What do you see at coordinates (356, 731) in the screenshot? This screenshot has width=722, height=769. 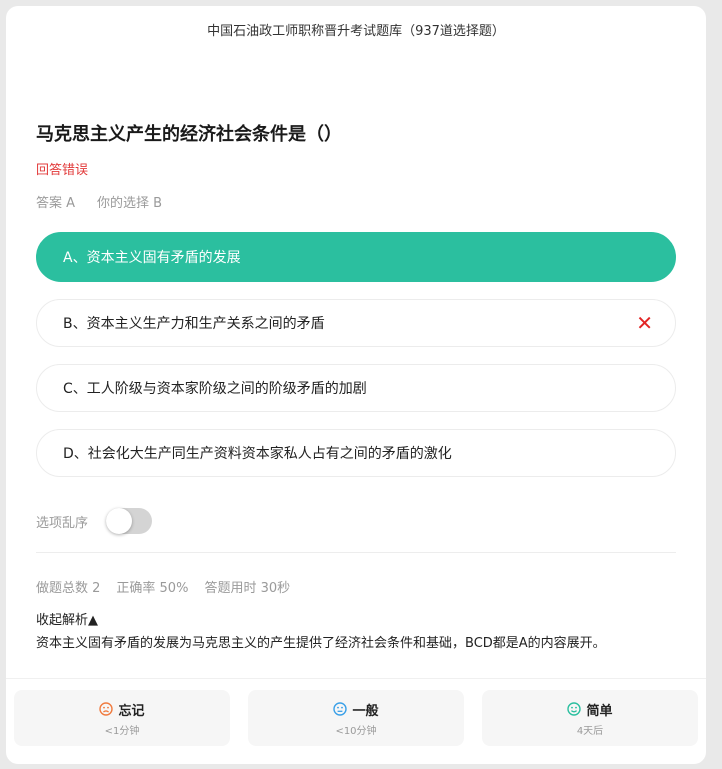 I see `normal-interval: <10分钟` at bounding box center [356, 731].